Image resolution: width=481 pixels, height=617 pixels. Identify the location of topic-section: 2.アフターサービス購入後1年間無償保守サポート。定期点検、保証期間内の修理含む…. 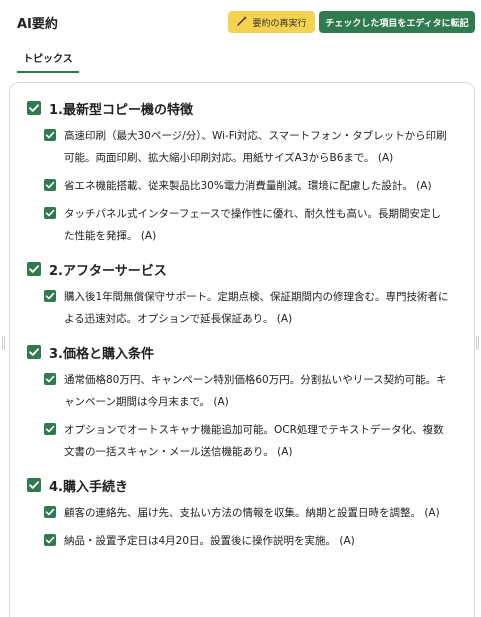
(242, 294).